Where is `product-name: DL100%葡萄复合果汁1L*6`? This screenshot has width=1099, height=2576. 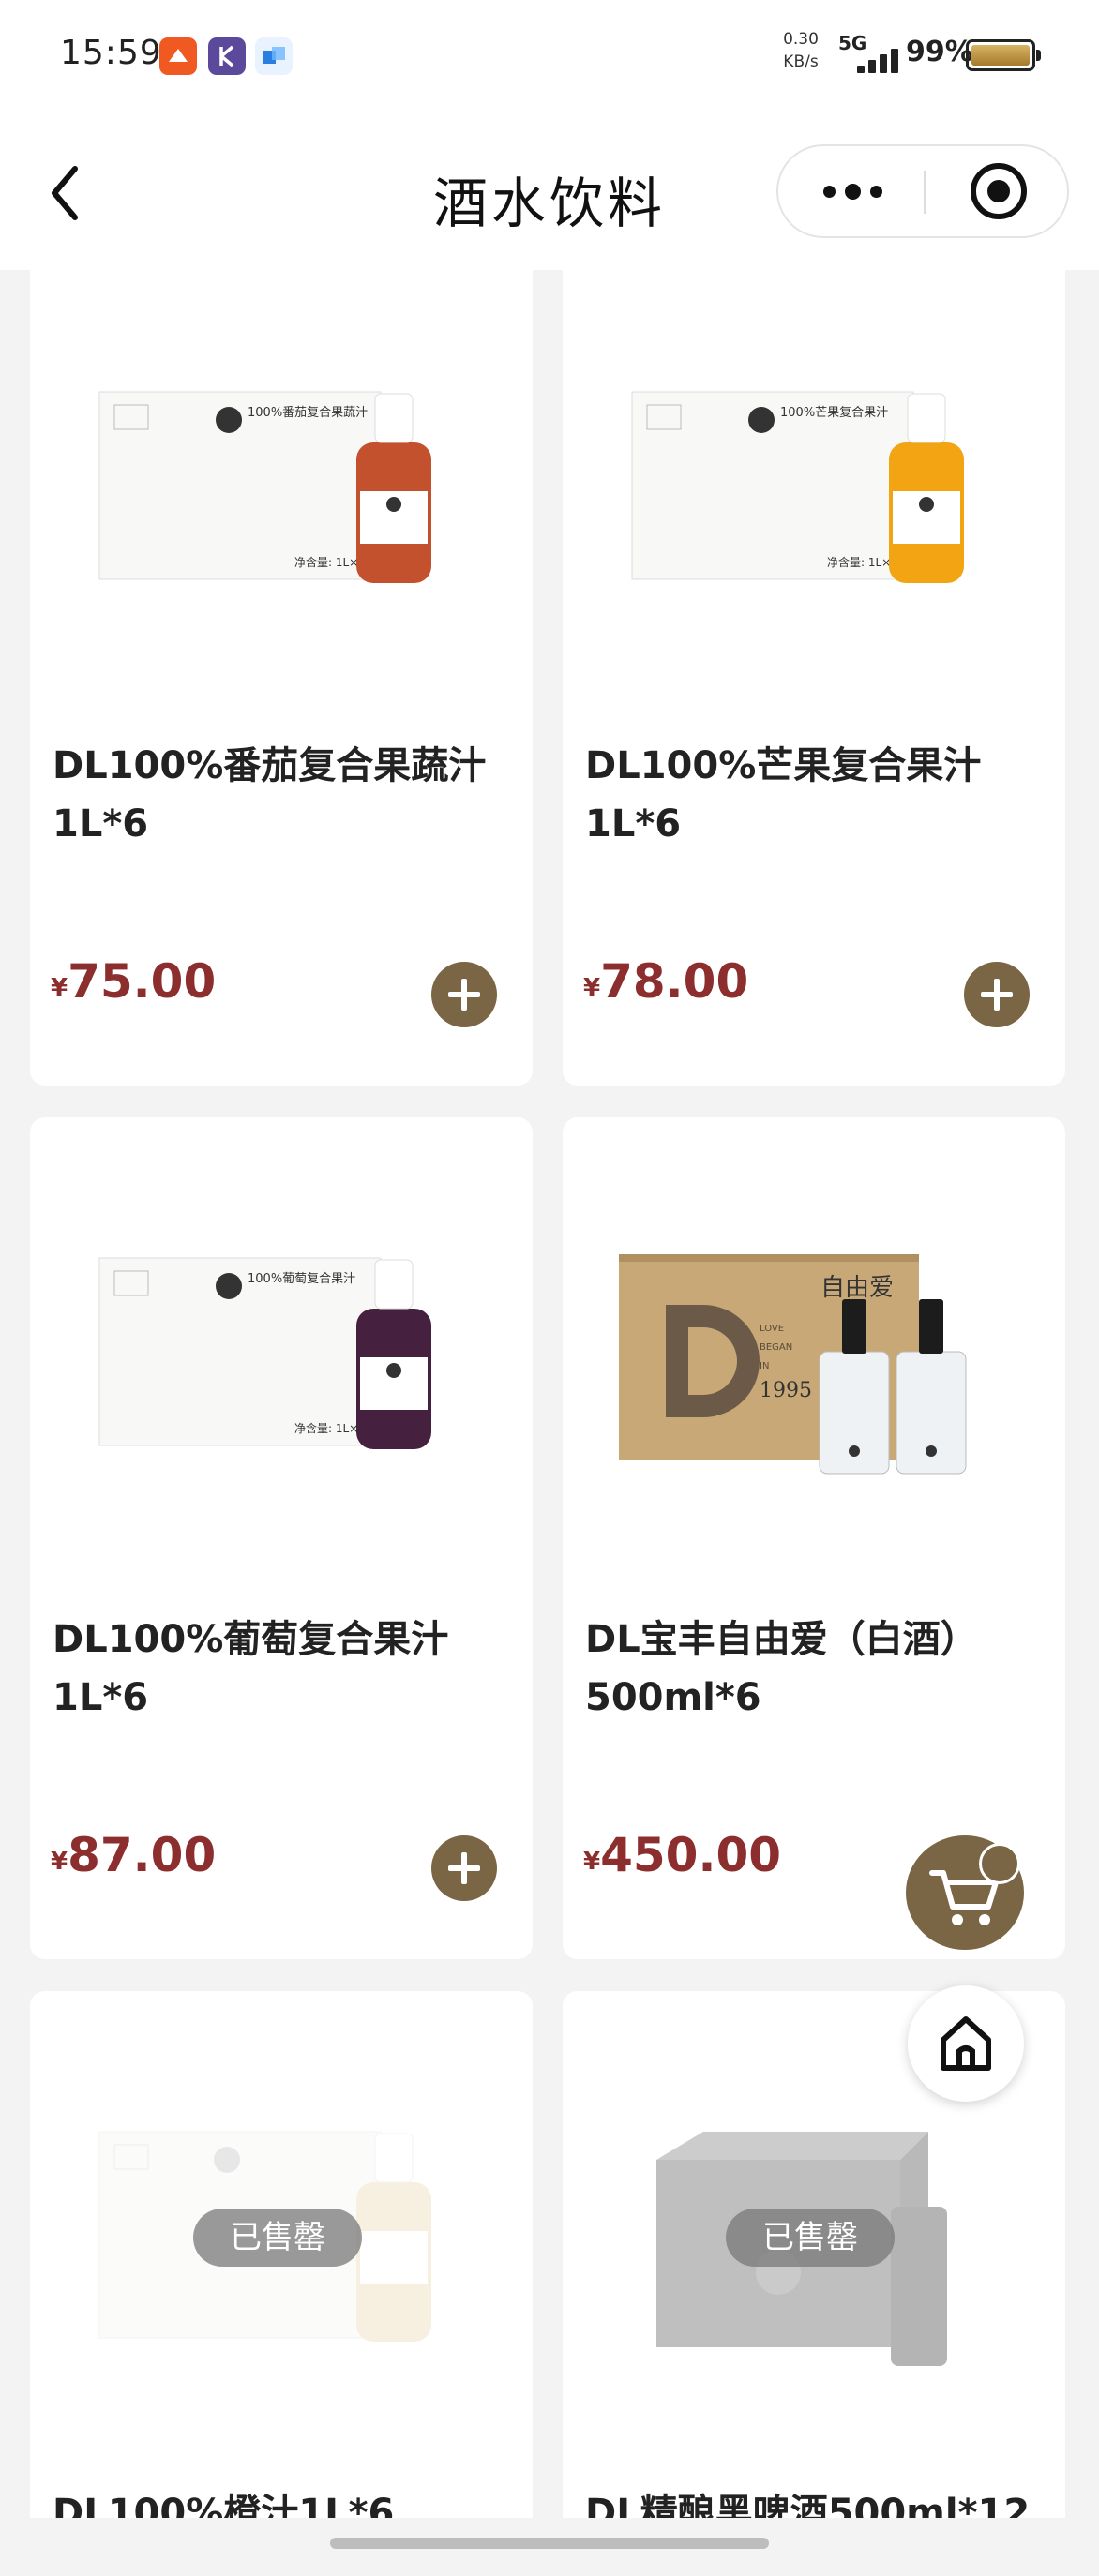 product-name: DL100%葡萄复合果汁1L*6 is located at coordinates (282, 1668).